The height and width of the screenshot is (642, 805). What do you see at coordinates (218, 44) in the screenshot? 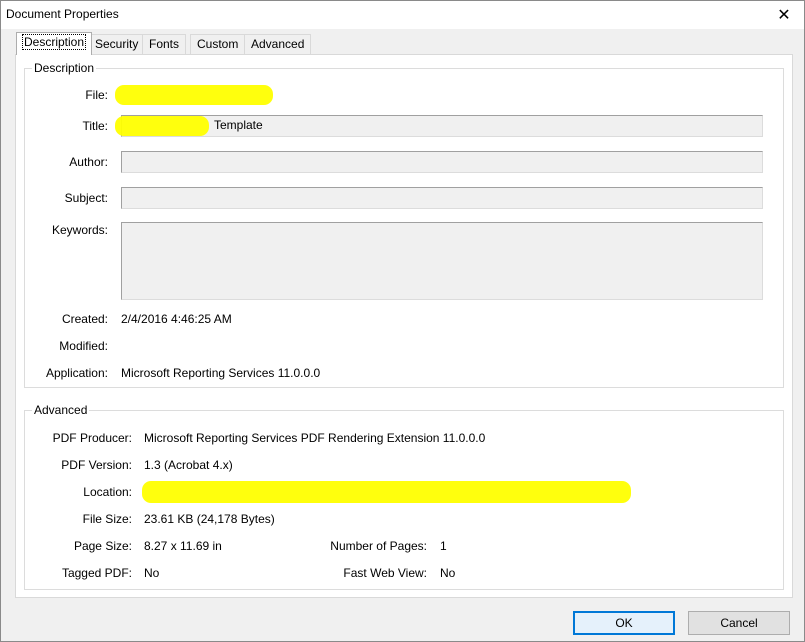
I see `tab-custom: Custom` at bounding box center [218, 44].